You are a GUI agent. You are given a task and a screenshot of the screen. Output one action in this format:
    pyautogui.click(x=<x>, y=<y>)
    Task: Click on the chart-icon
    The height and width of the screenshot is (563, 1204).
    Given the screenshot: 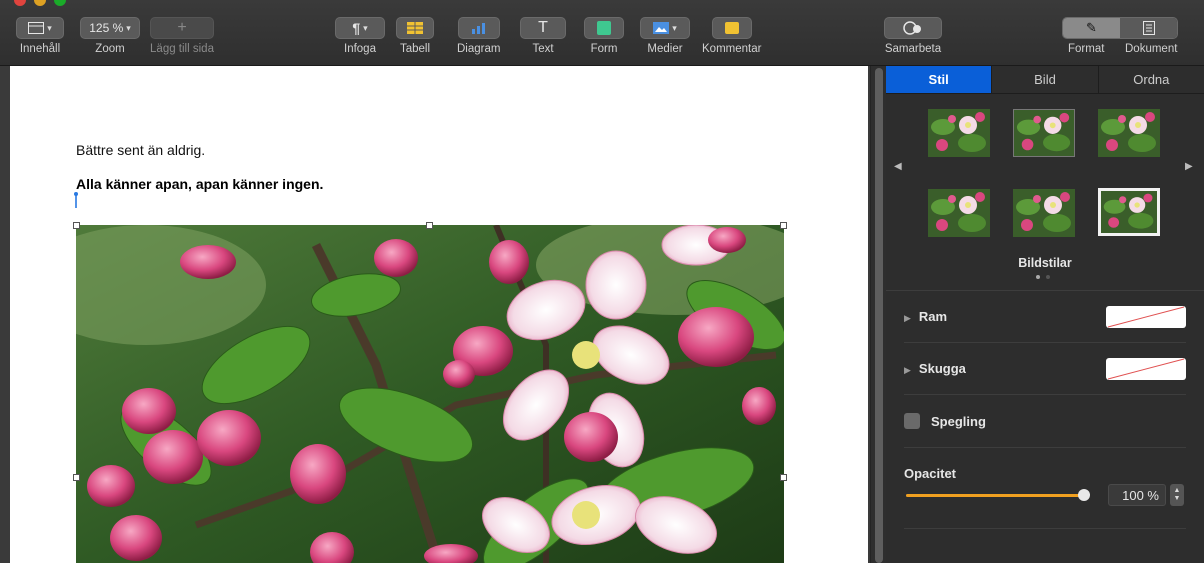 What is the action you would take?
    pyautogui.click(x=478, y=28)
    